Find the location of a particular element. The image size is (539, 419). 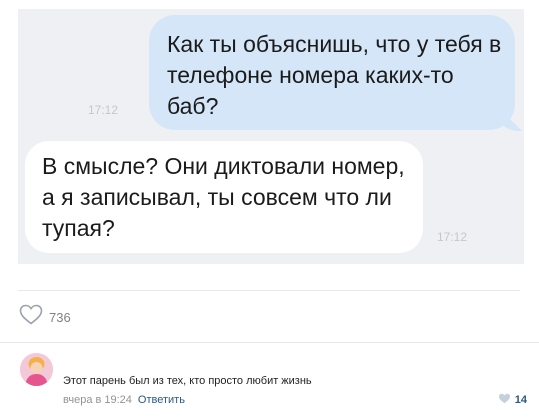

post-divider is located at coordinates (269, 290).